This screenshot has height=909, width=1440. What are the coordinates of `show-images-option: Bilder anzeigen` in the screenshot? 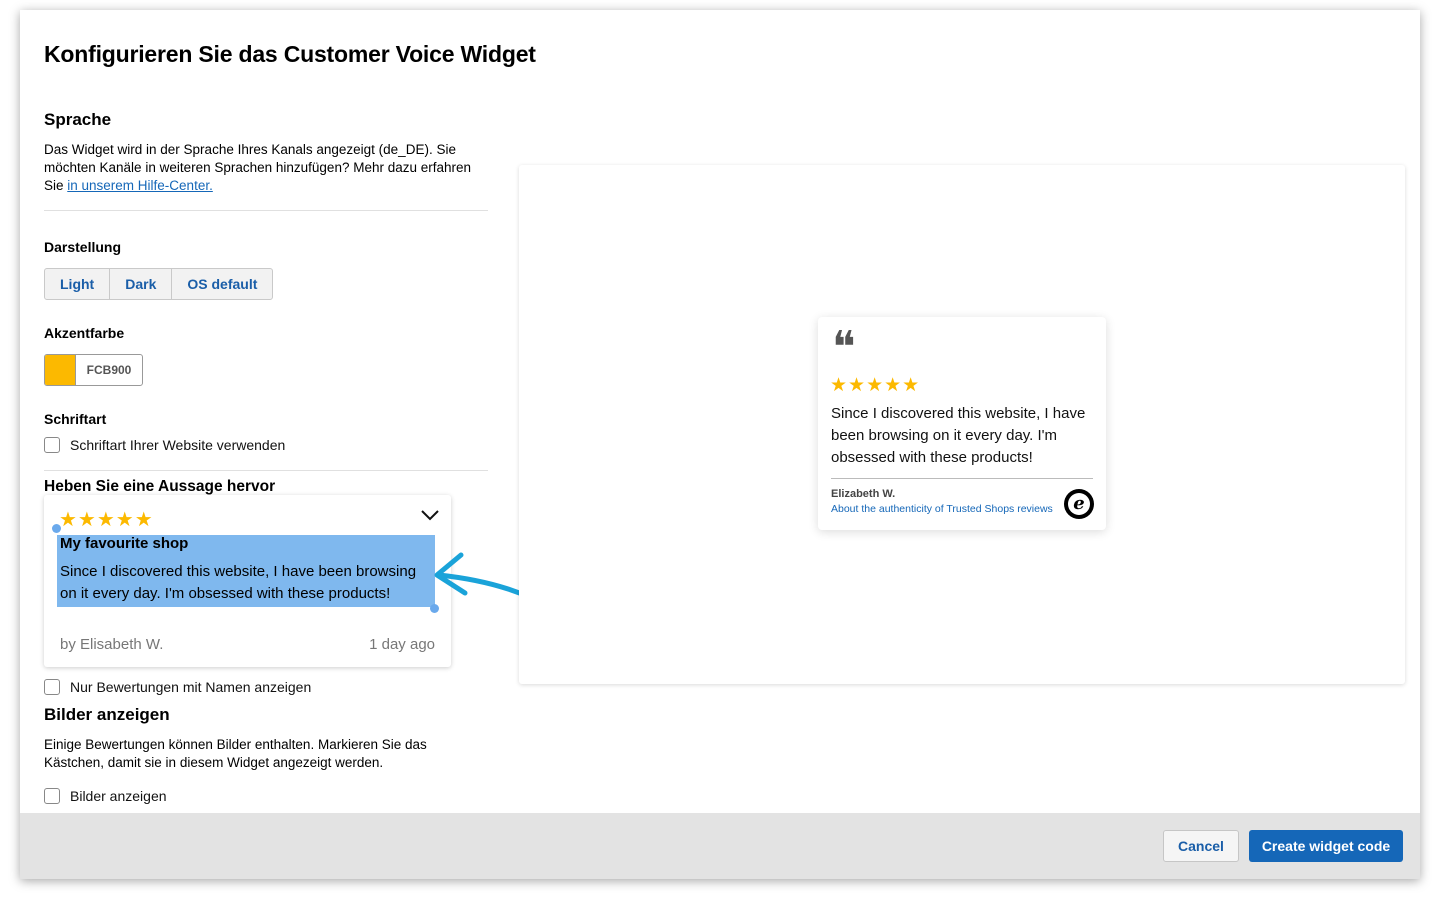 It's located at (105, 796).